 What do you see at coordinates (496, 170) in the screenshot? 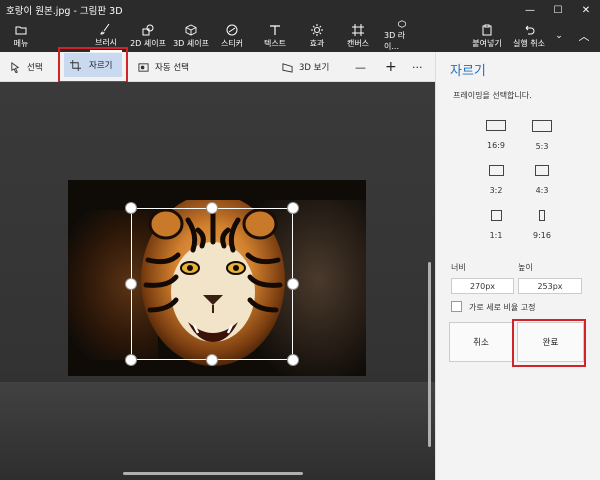
I see `ratio-3-2-icon` at bounding box center [496, 170].